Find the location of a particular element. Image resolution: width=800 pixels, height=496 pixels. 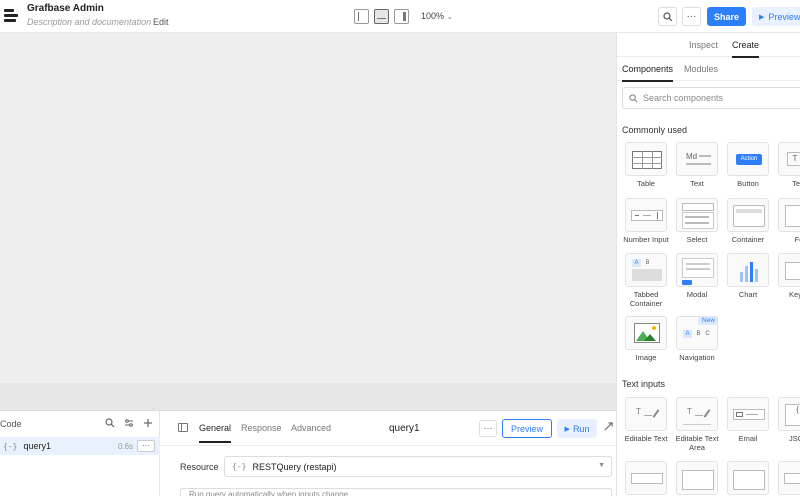

form-icon is located at coordinates (789, 215).